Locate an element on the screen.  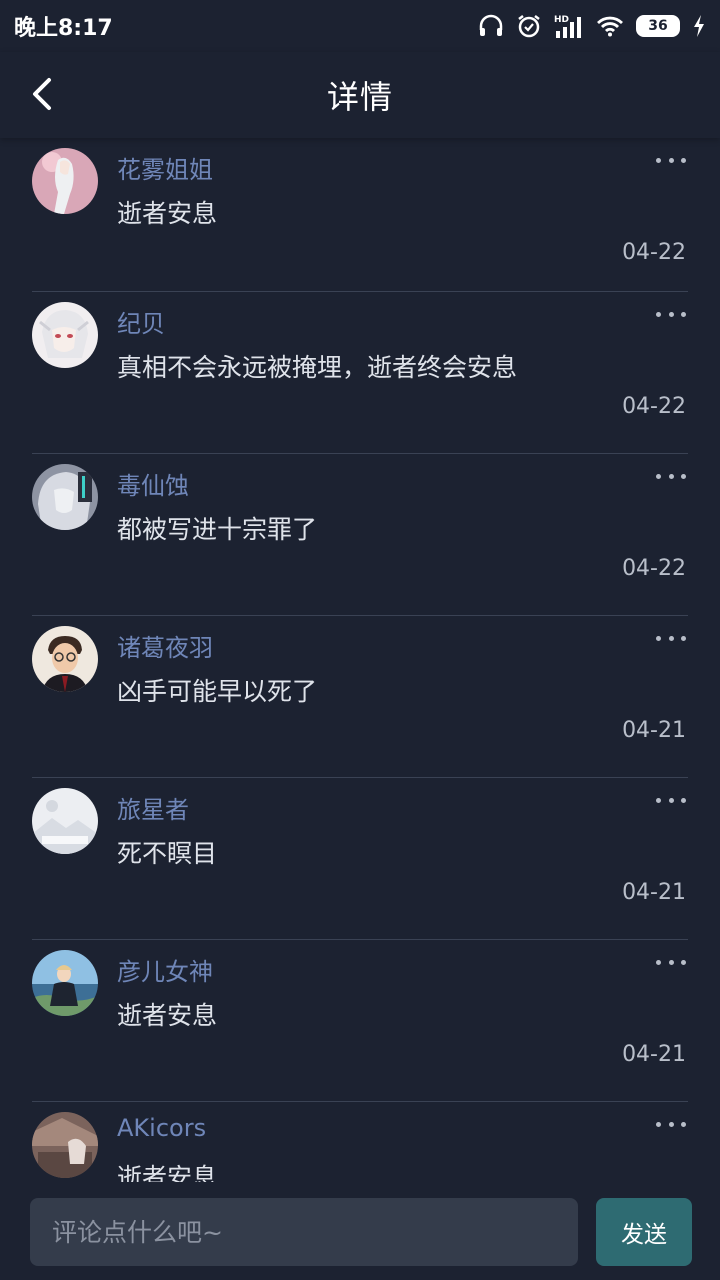
username: 毒仙蚀 is located at coordinates (153, 483).